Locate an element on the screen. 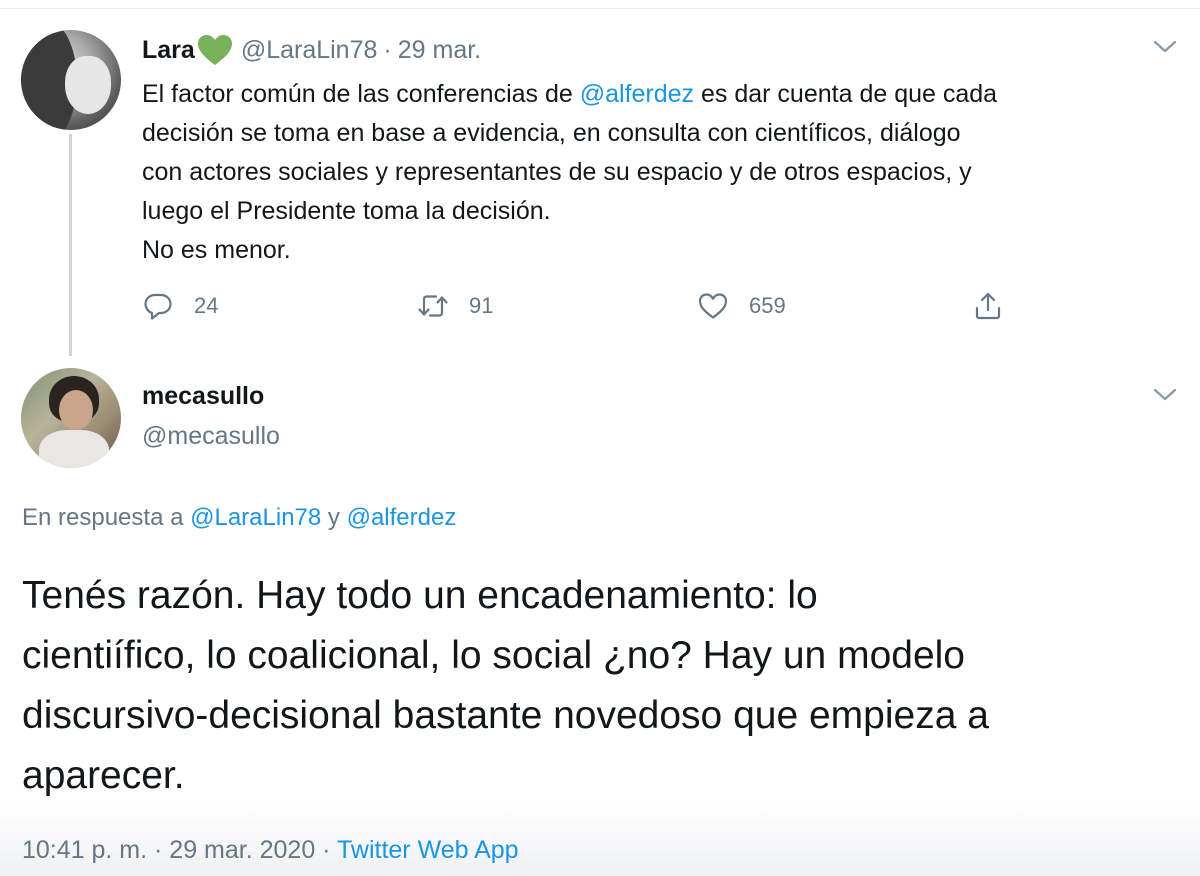 The image size is (1200, 876). reply-button: 24 is located at coordinates (180, 306).